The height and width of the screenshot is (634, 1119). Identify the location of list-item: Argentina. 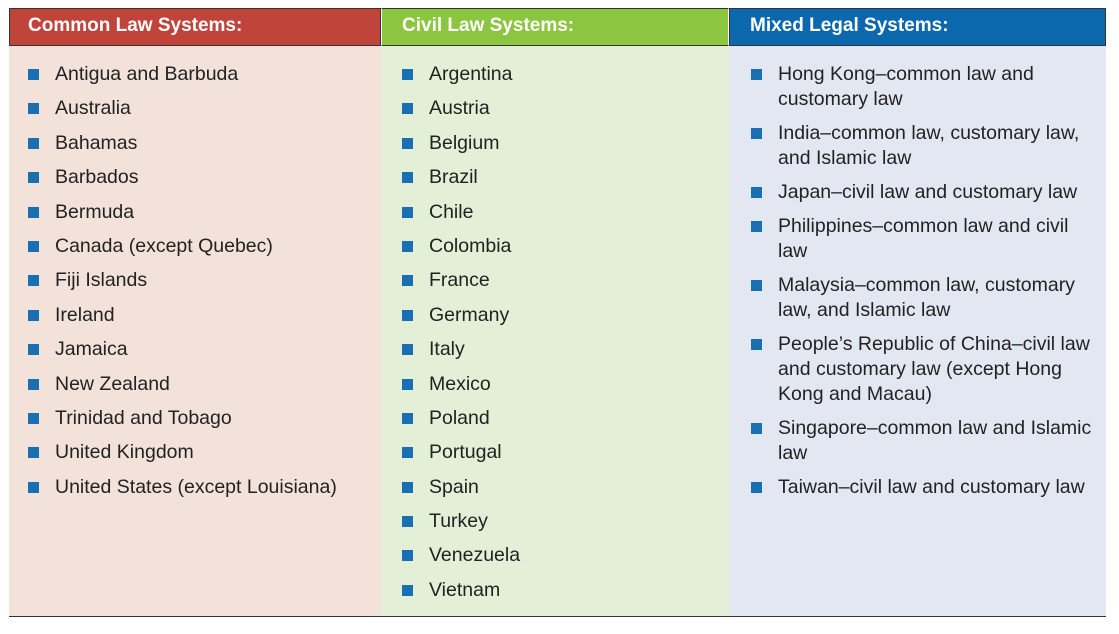
(565, 74).